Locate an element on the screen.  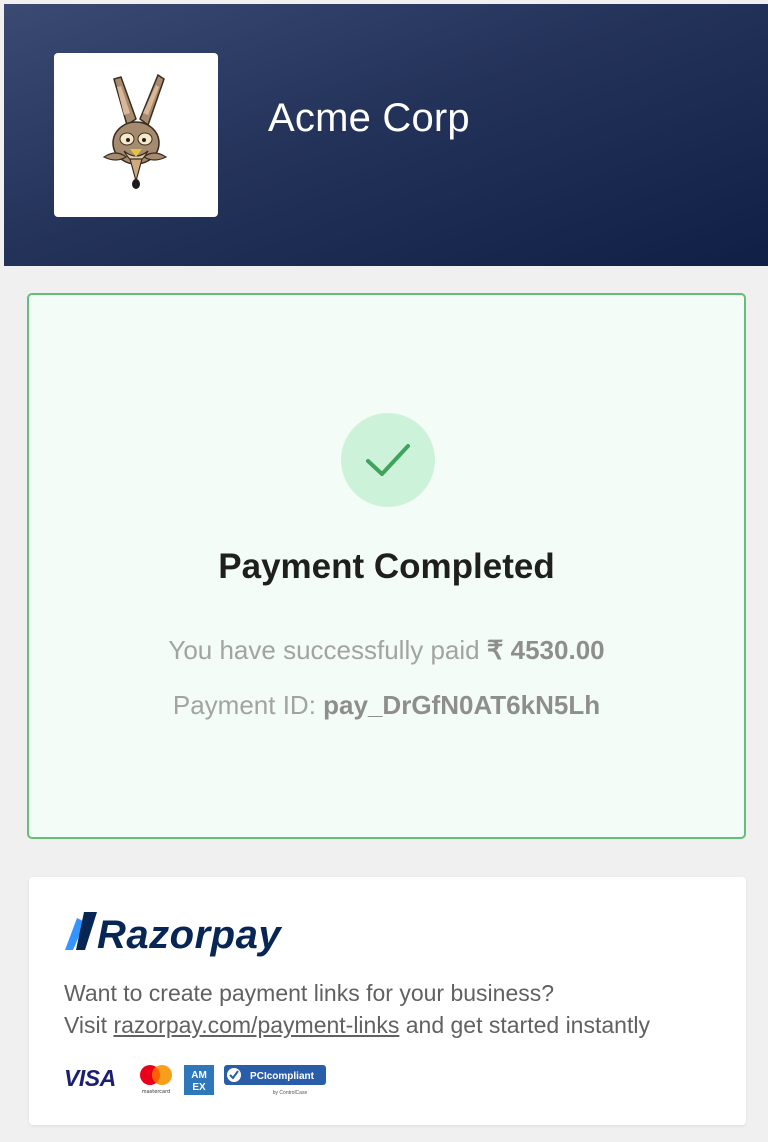
paid-amount-line: You have successfully paid ₹ 4530.00 is located at coordinates (386, 650).